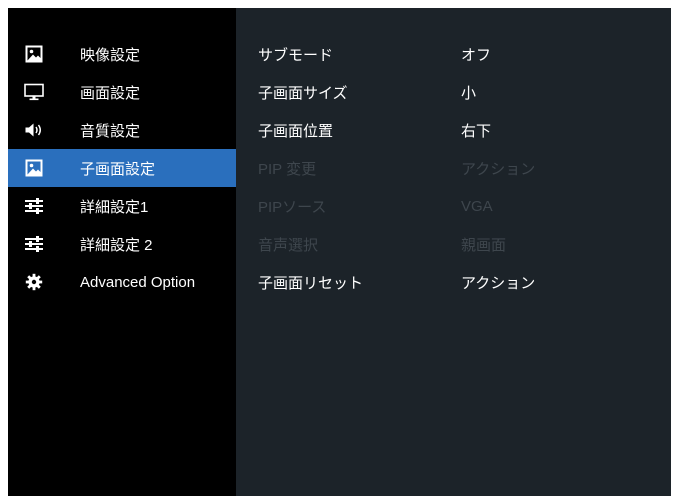  What do you see at coordinates (469, 93) in the screenshot?
I see `setting-value: 小` at bounding box center [469, 93].